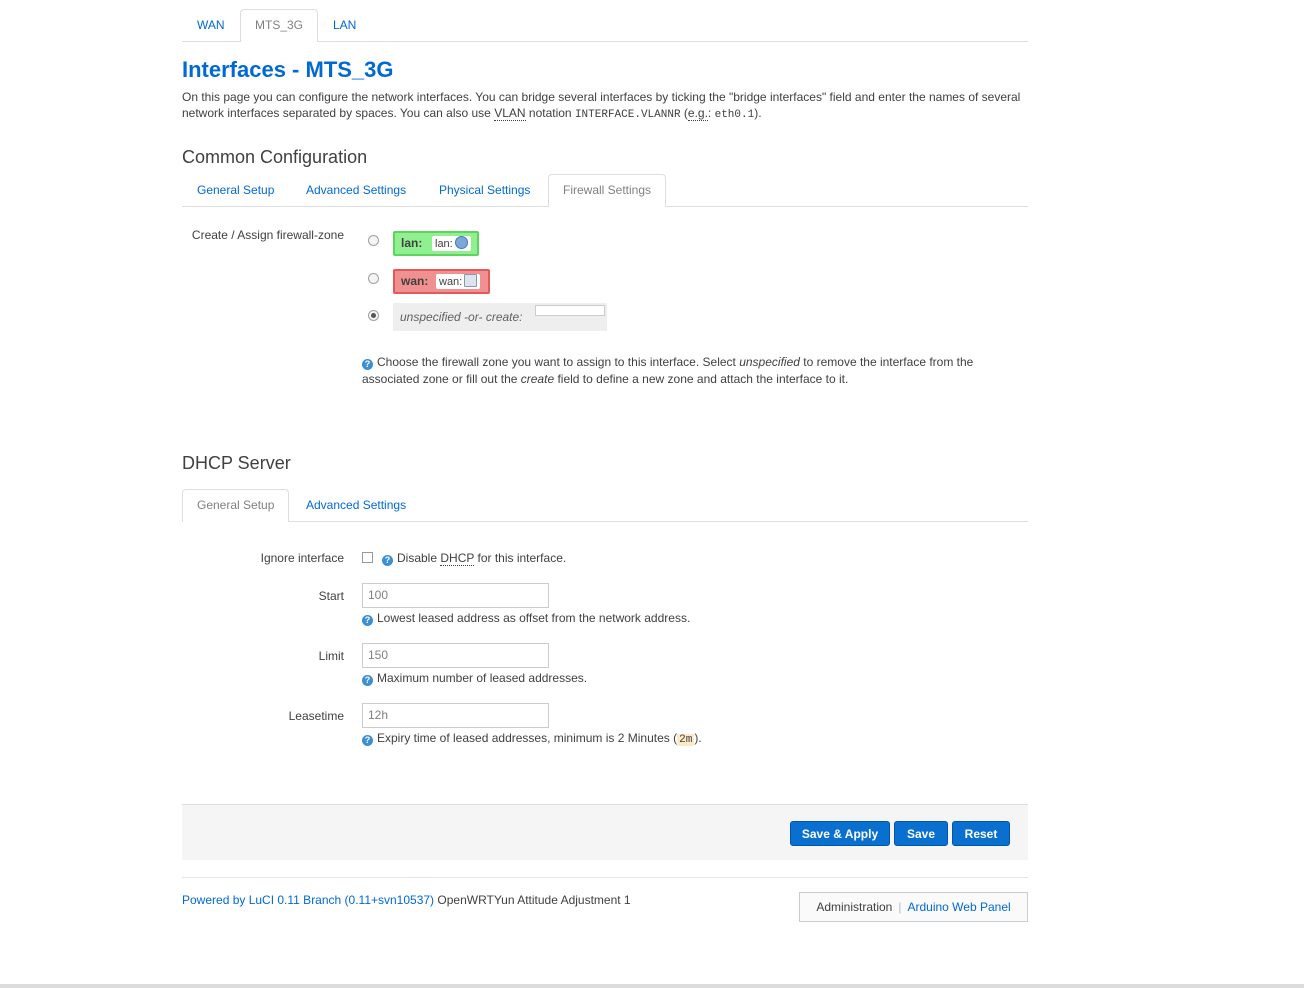 The width and height of the screenshot is (1304, 988). Describe the element at coordinates (275, 157) in the screenshot. I see `common-config-heading: Common Configuration` at that location.